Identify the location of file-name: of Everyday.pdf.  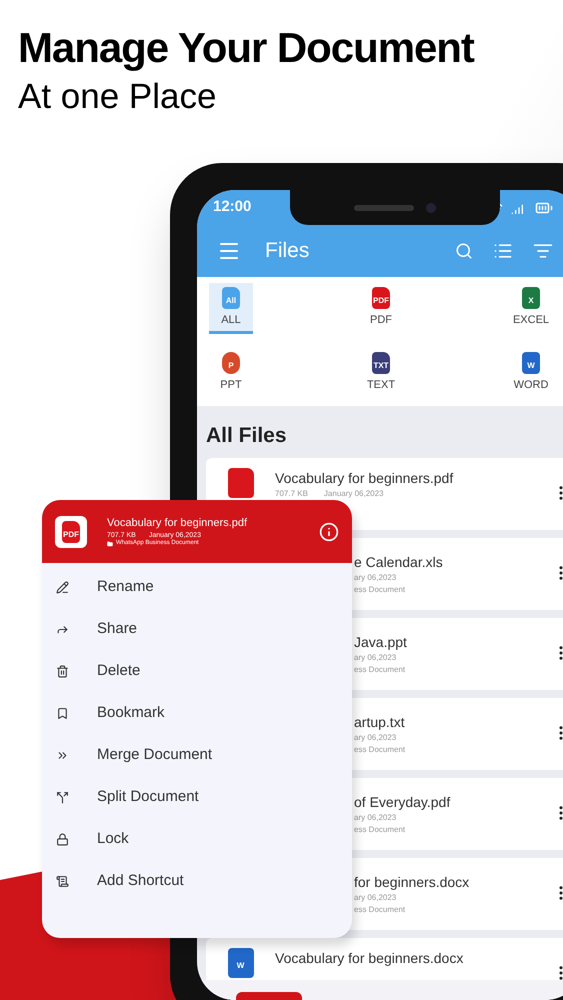
(403, 802).